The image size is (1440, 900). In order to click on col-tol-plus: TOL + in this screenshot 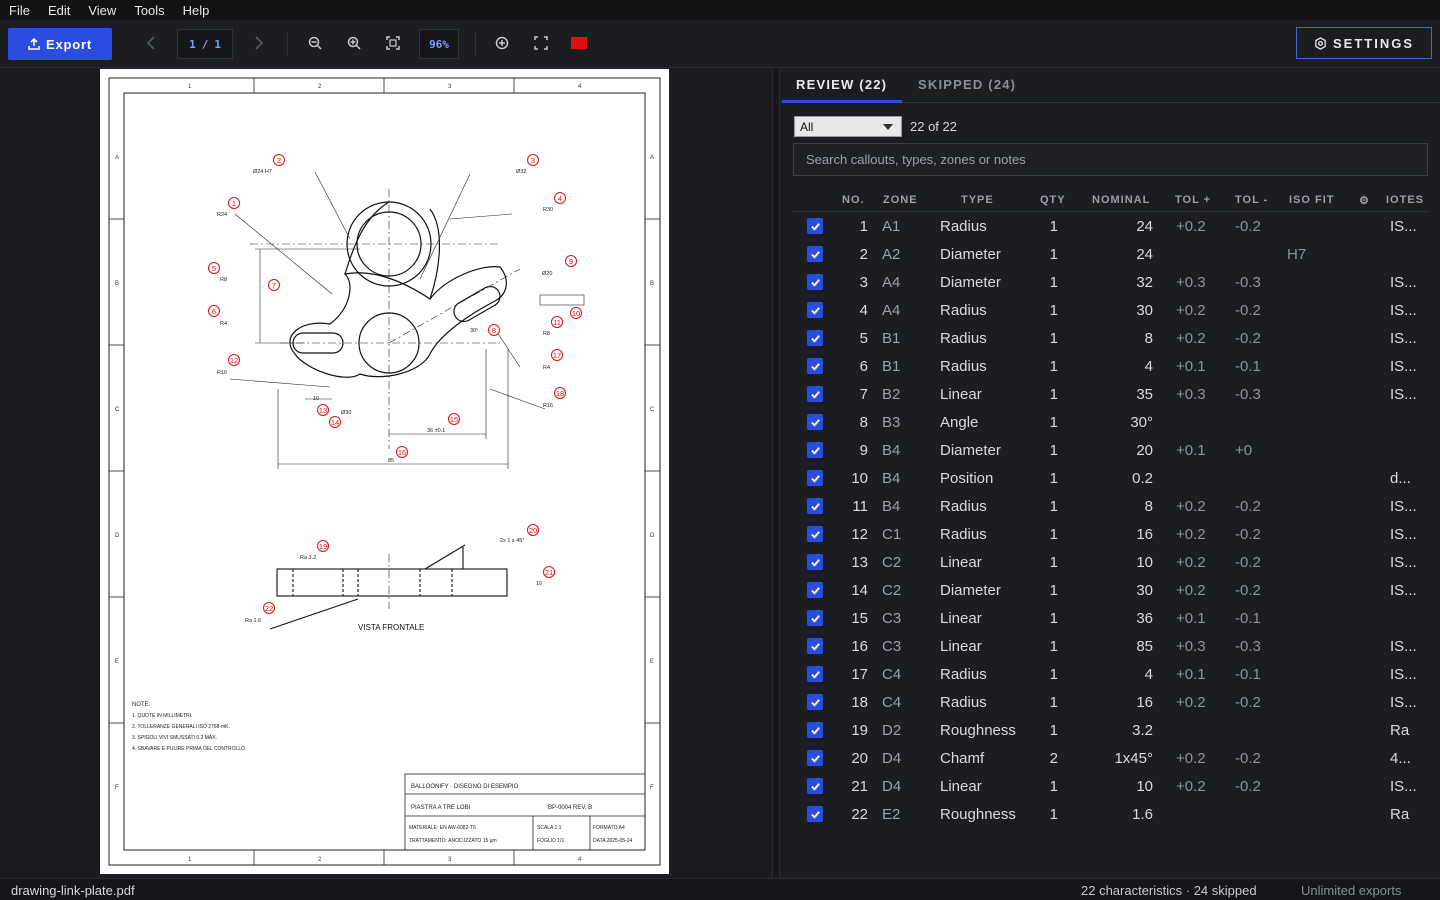, I will do `click(1193, 200)`.